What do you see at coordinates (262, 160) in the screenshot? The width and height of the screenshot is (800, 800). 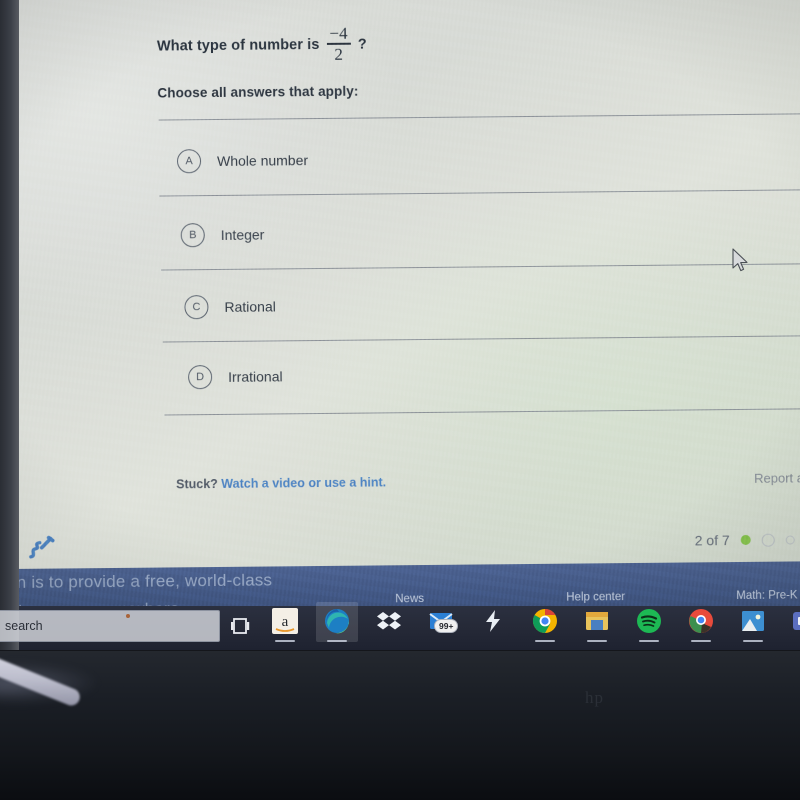 I see `choice-label-a: Whole number` at bounding box center [262, 160].